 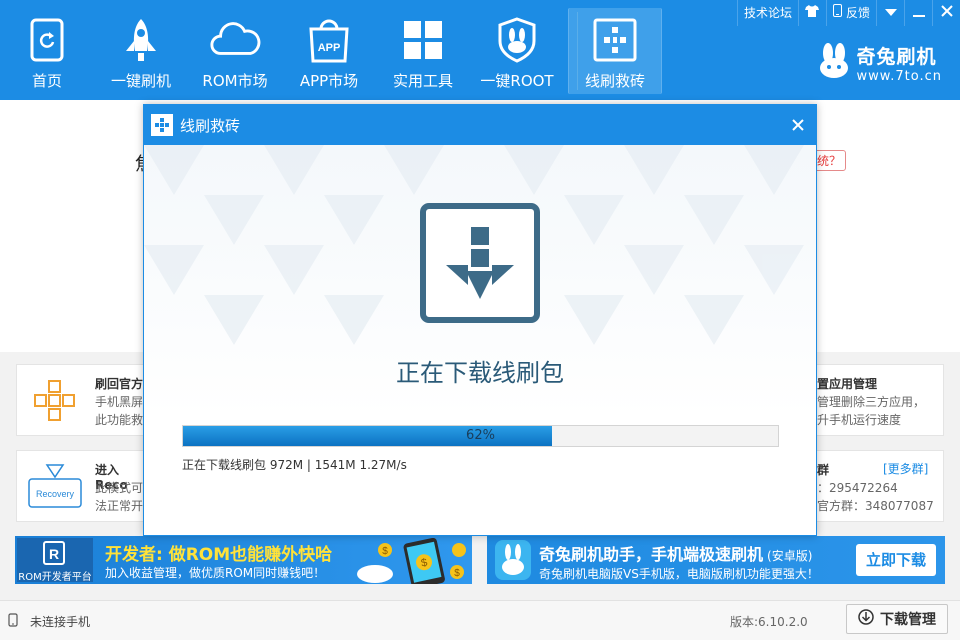 I want to click on download-progress-info: 正在下载线刷包 972M | 1541M 1.27M/s, so click(x=294, y=465).